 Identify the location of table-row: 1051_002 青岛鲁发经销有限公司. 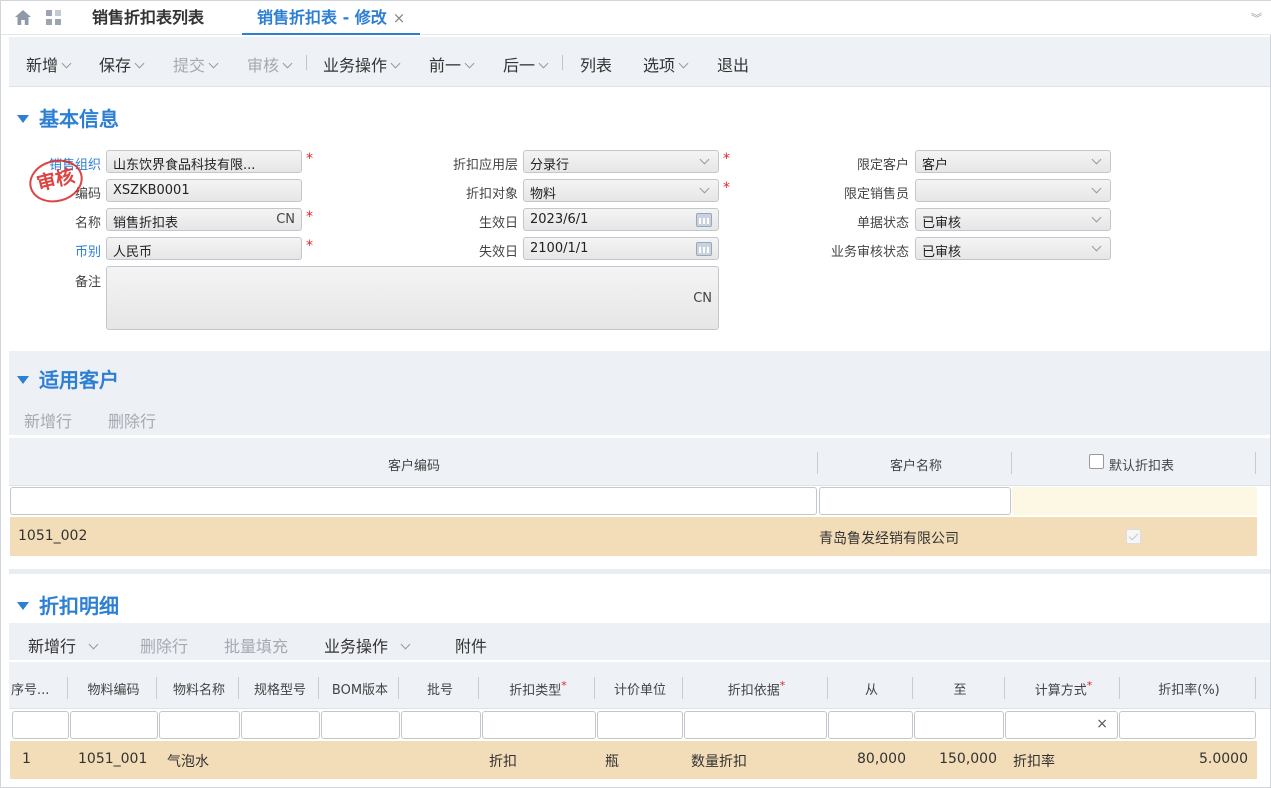
(633, 536).